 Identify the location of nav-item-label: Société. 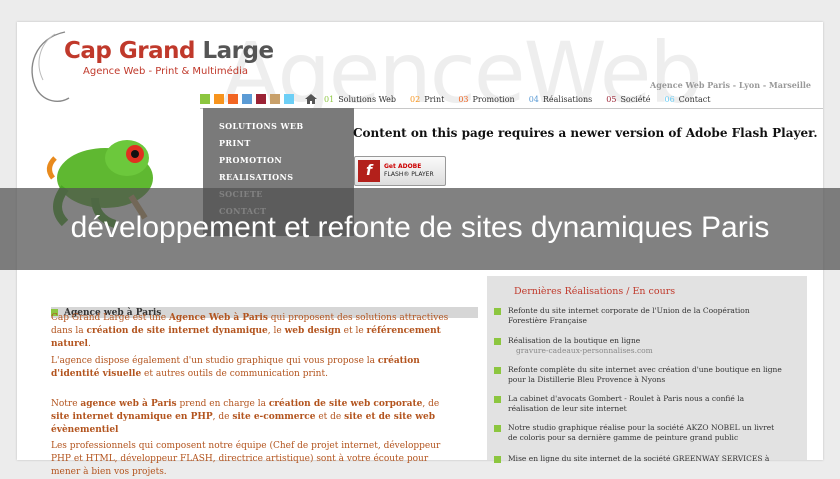
(635, 99).